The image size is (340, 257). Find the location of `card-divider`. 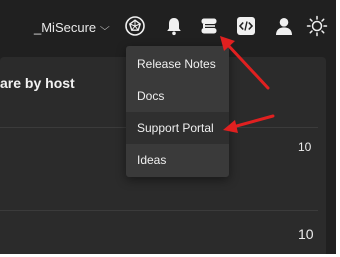

card-divider is located at coordinates (159, 210).